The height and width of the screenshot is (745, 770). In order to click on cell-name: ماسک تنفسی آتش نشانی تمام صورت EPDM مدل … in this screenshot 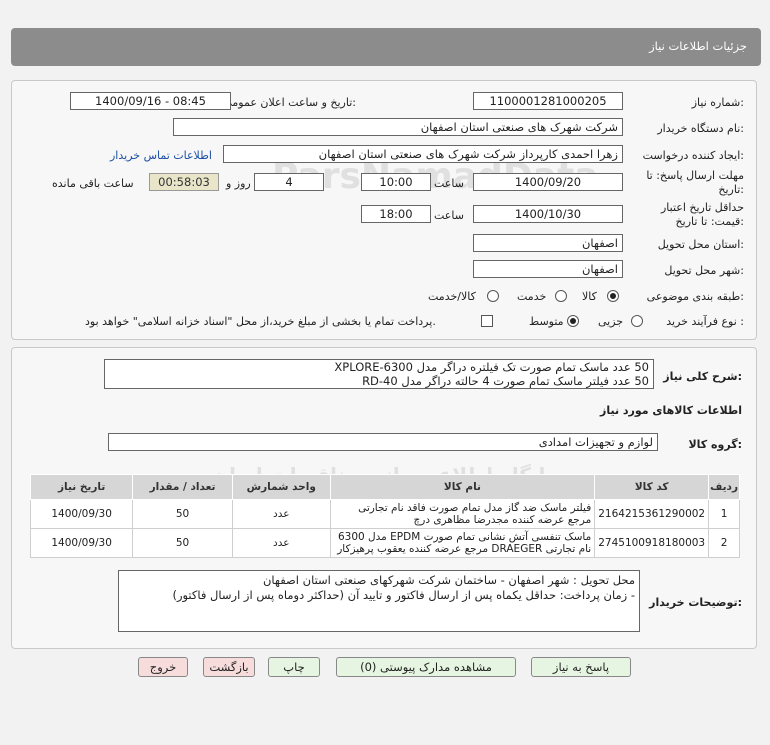, I will do `click(462, 543)`.